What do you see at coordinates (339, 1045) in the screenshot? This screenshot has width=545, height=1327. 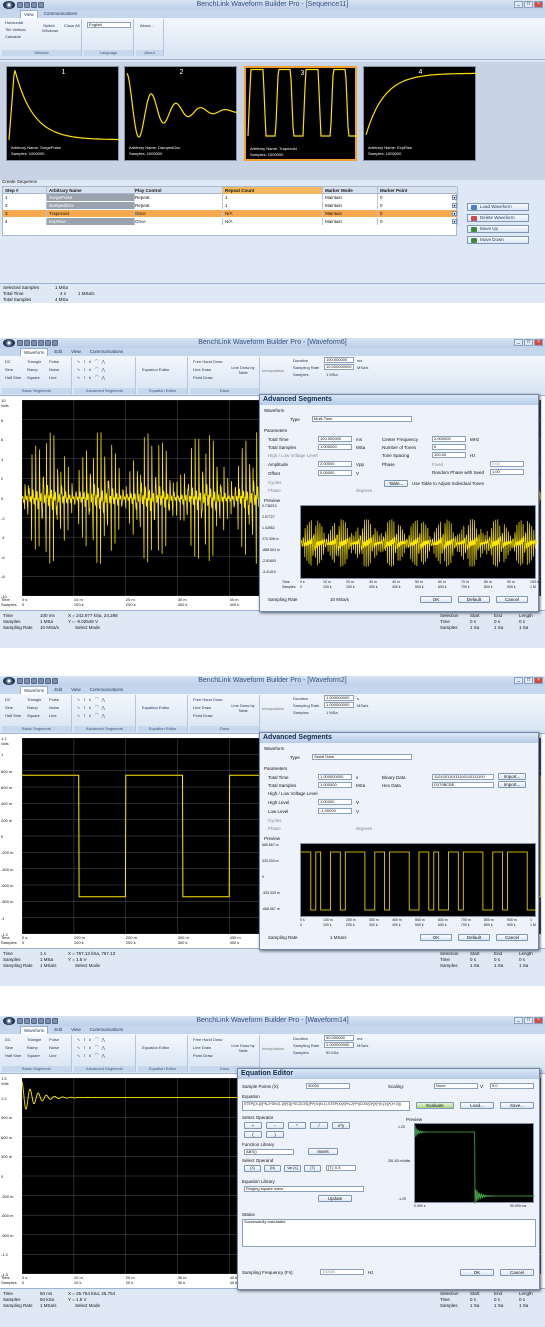 I see `sampling-rate-input: 1.000000000` at bounding box center [339, 1045].